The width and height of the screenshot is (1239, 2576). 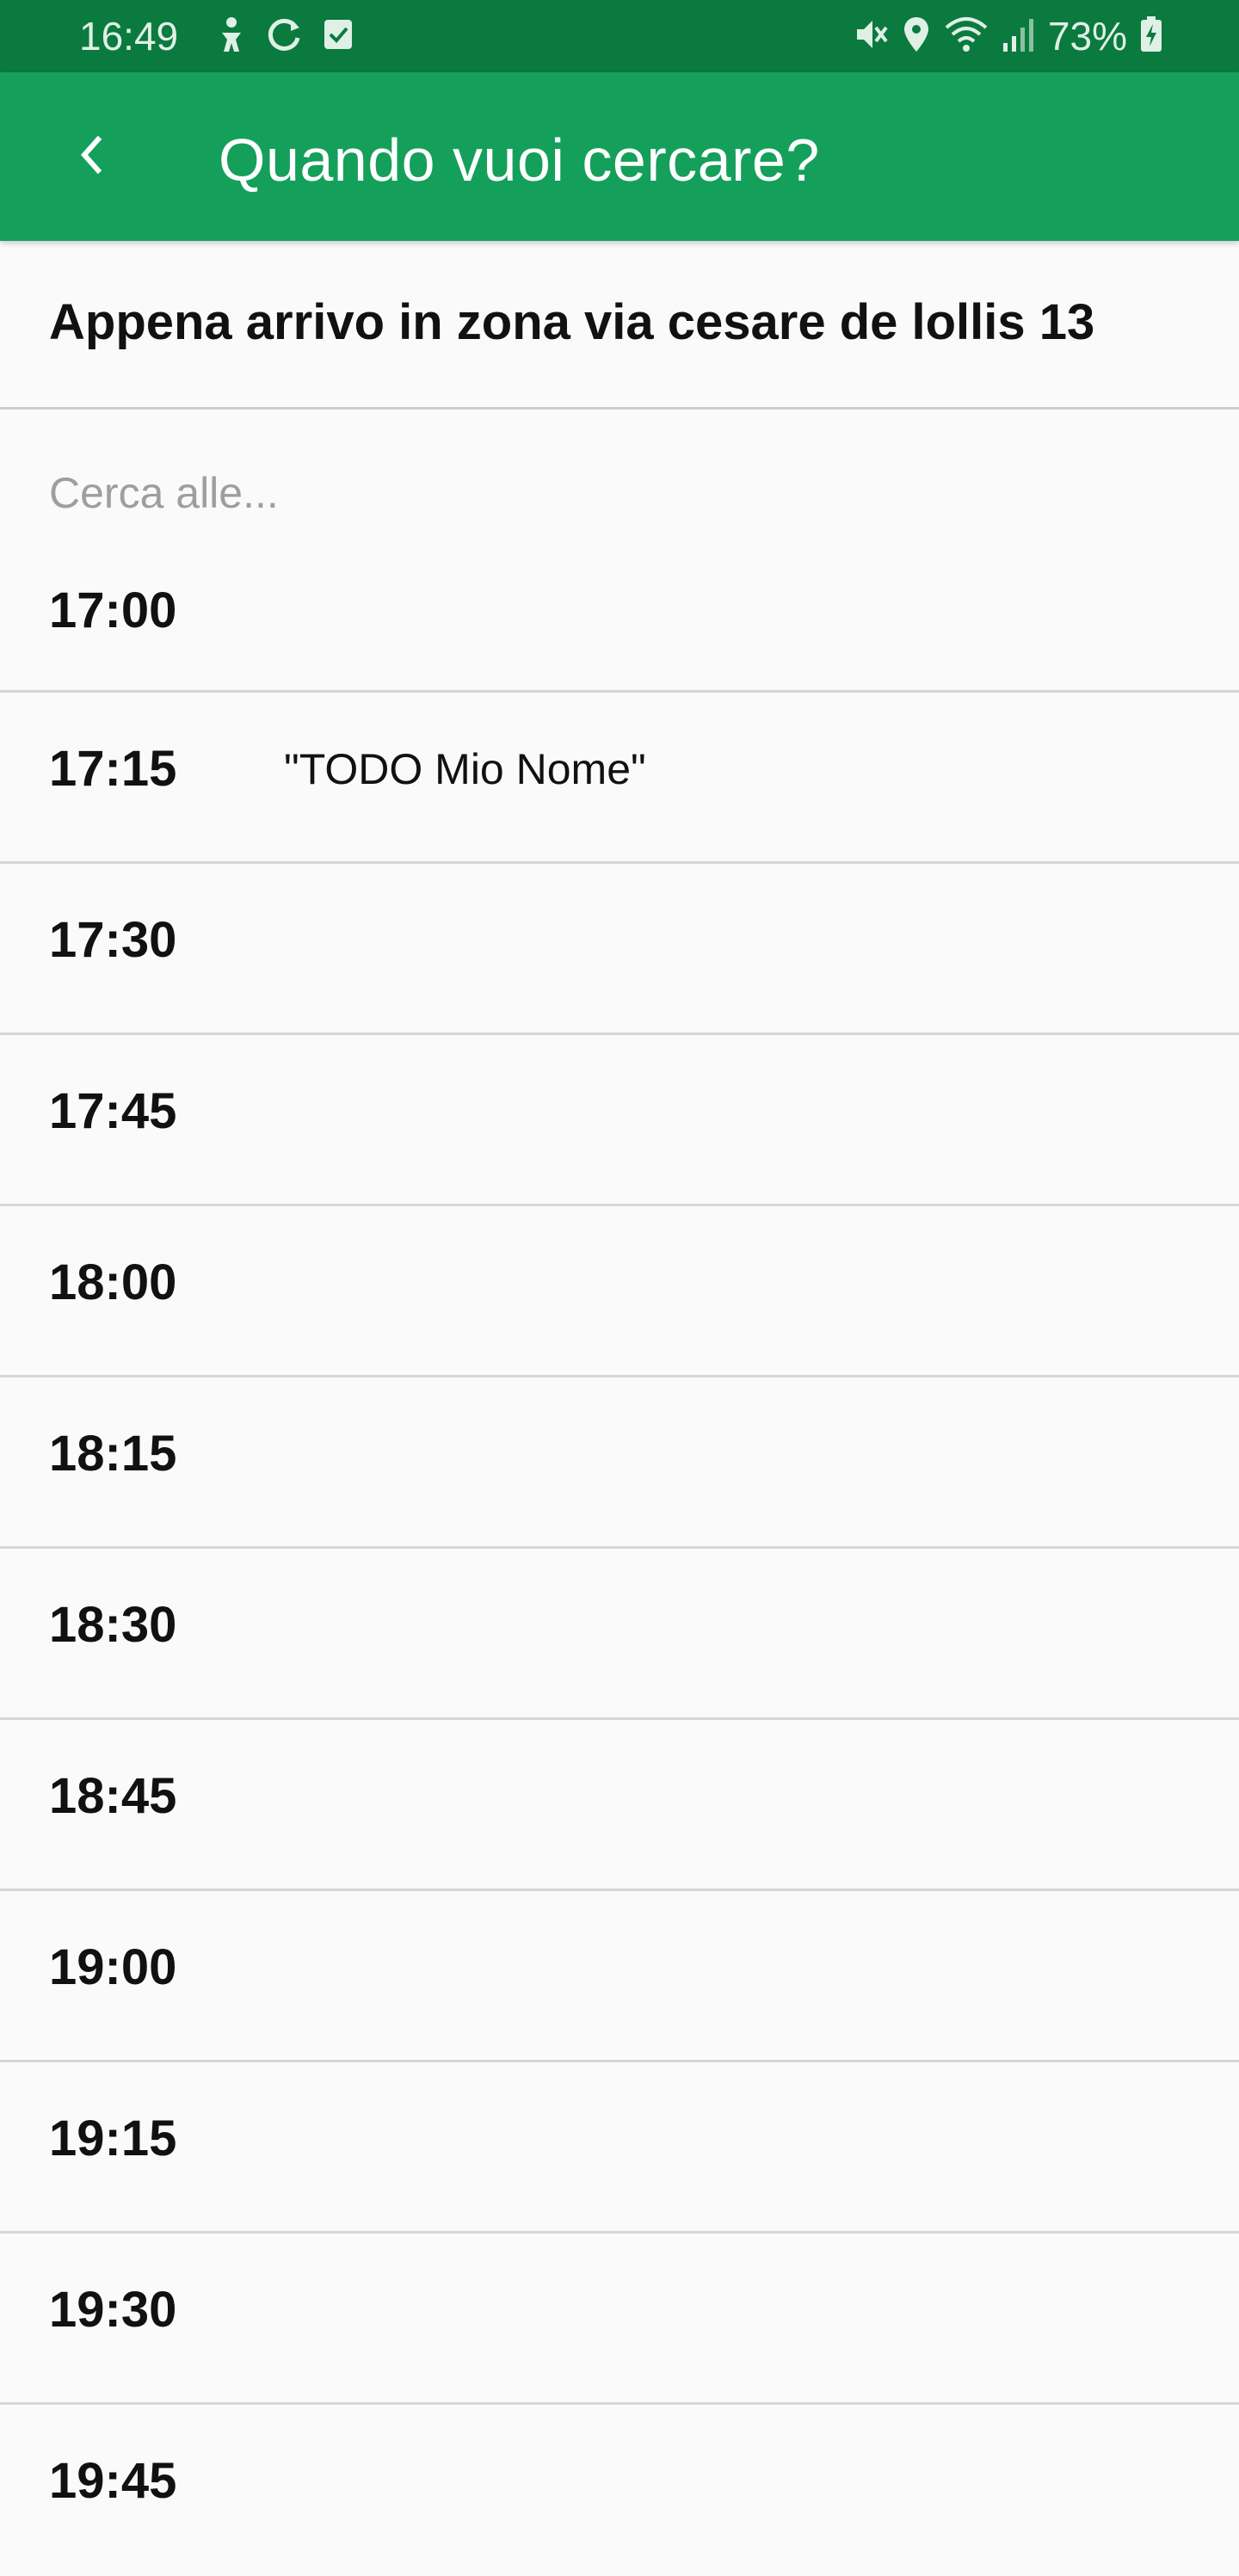 I want to click on time-label: 18:15, so click(x=113, y=1454).